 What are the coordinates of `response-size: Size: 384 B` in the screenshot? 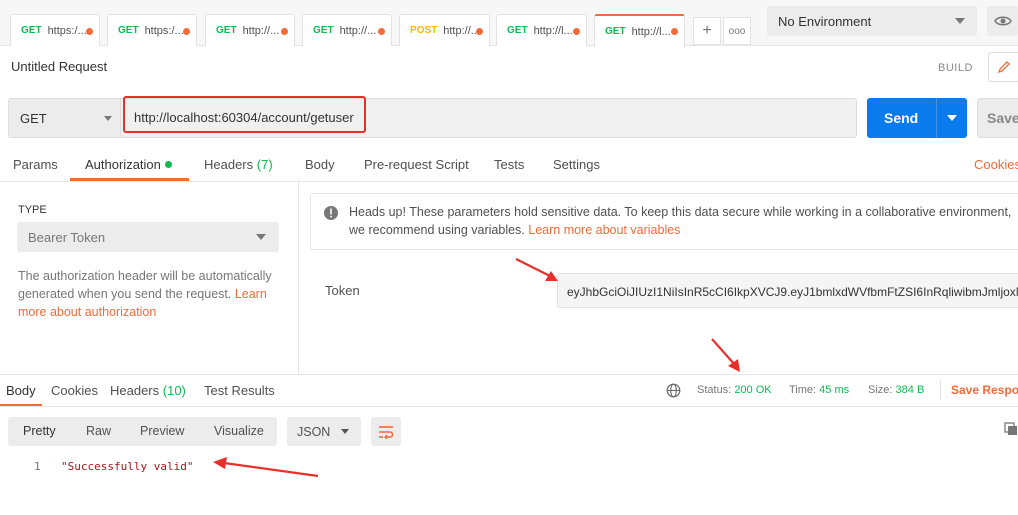 It's located at (896, 390).